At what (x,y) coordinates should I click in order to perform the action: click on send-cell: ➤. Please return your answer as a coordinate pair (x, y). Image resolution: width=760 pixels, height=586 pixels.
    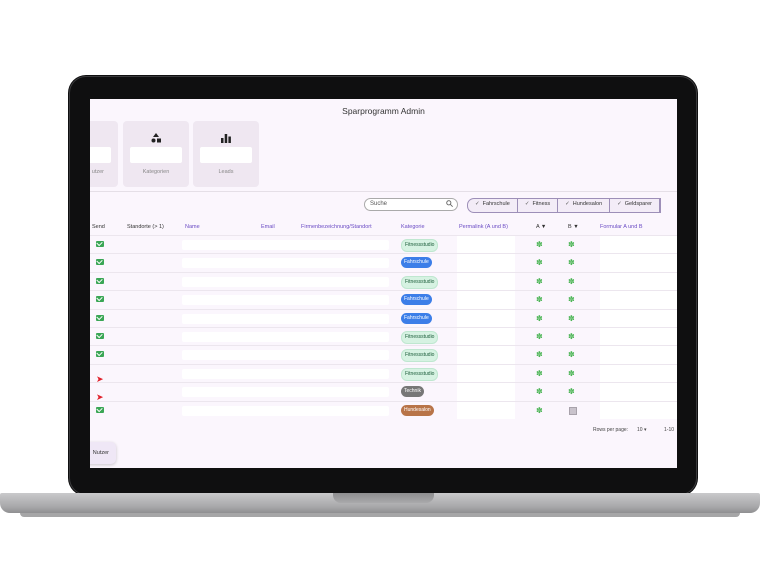
    Looking at the image, I should click on (100, 376).